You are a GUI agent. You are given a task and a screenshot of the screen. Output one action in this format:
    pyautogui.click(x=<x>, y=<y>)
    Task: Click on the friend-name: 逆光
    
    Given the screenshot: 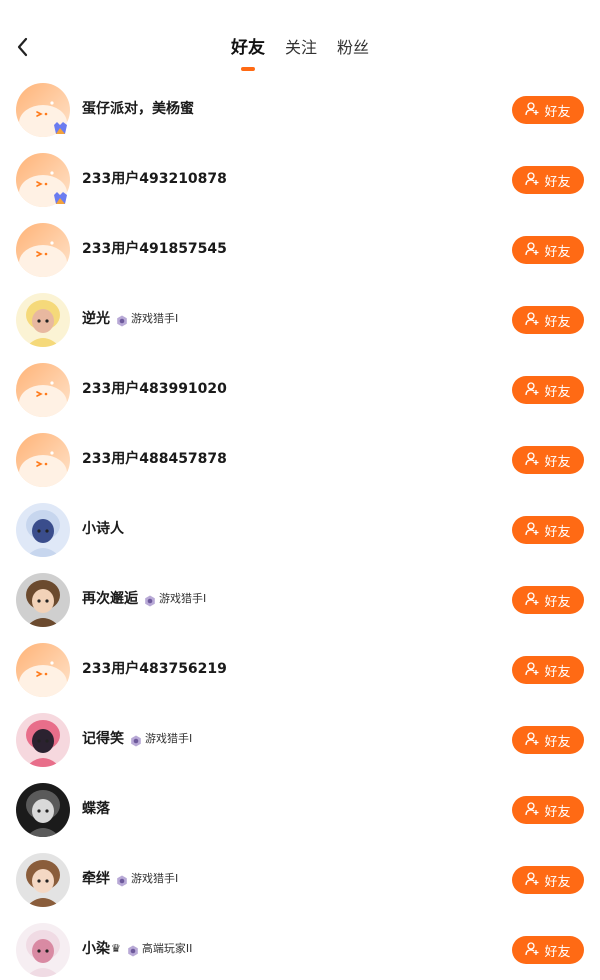 What is the action you would take?
    pyautogui.click(x=96, y=319)
    